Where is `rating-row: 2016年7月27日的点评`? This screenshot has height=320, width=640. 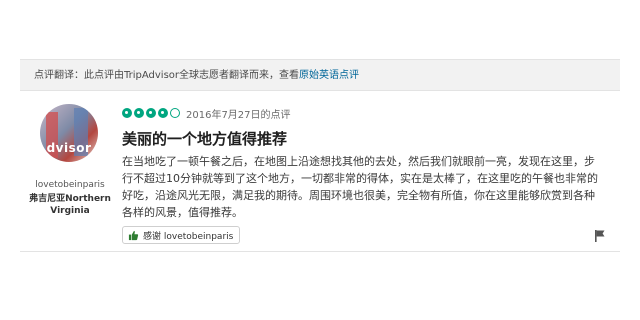
rating-row: 2016年7月27日的点评 is located at coordinates (206, 113).